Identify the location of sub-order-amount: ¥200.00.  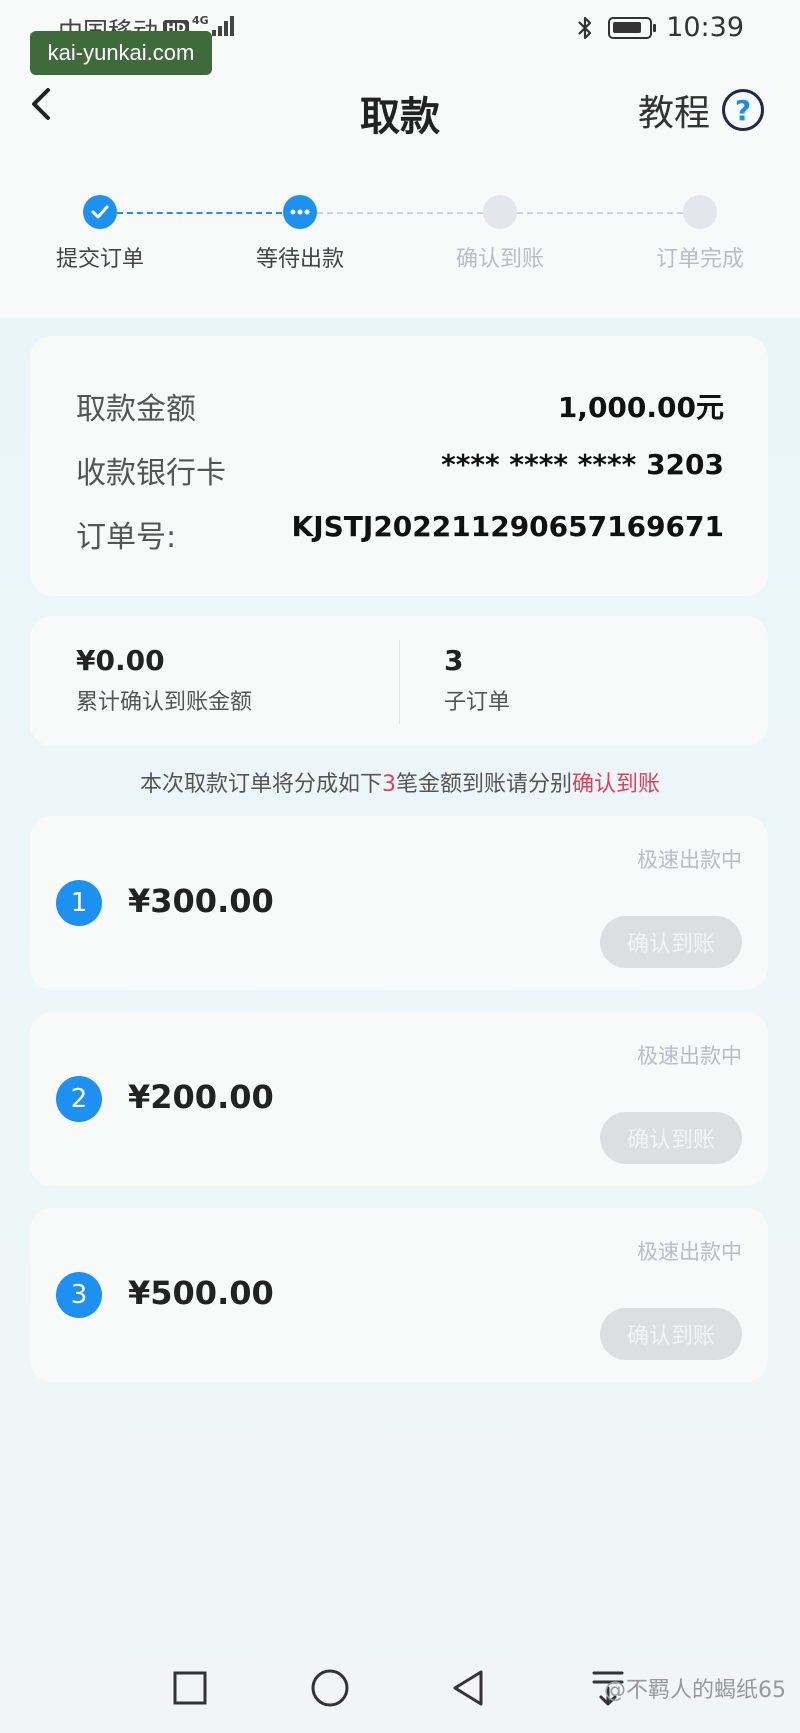
(201, 1097).